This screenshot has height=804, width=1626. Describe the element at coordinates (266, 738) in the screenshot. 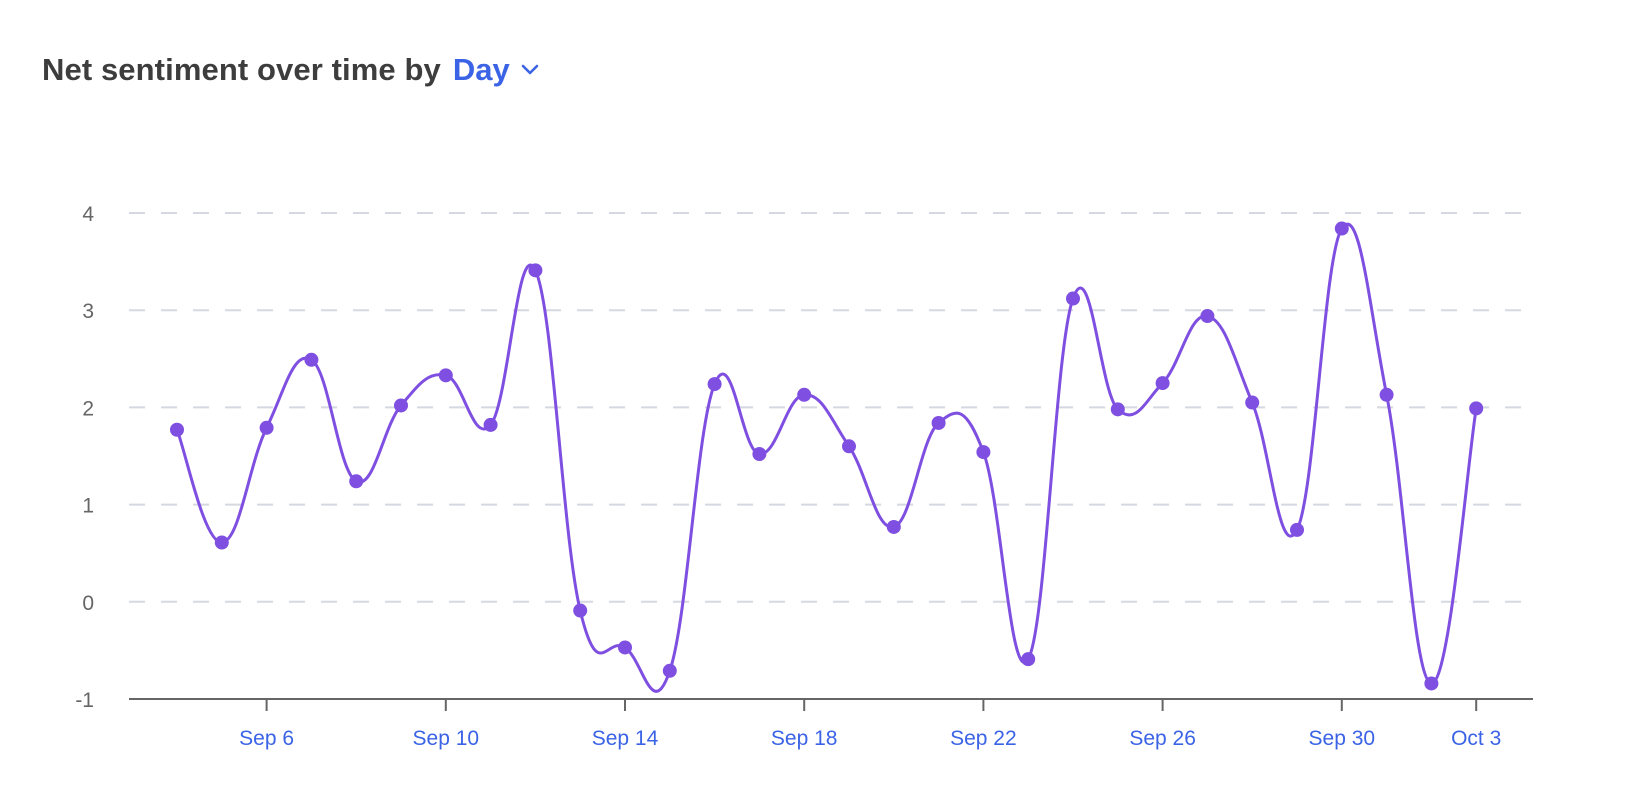

I see `x-tick-label: Sep 6` at that location.